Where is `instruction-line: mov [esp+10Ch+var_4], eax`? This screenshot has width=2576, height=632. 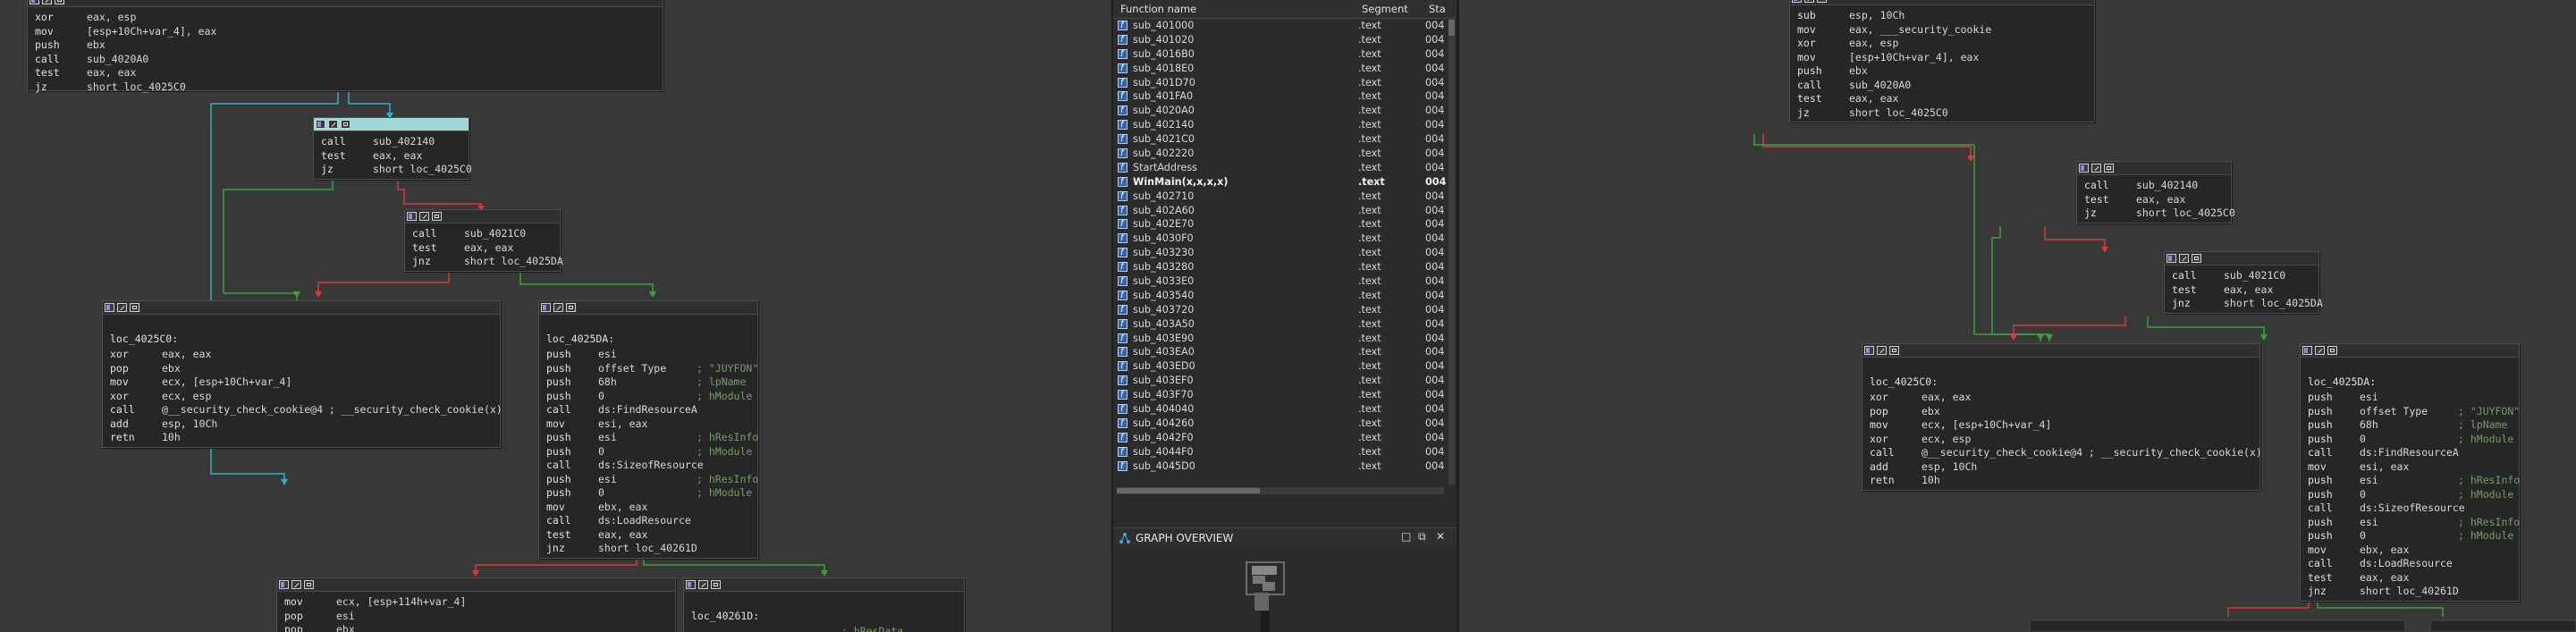 instruction-line: mov [esp+10Ch+var_4], eax is located at coordinates (1942, 58).